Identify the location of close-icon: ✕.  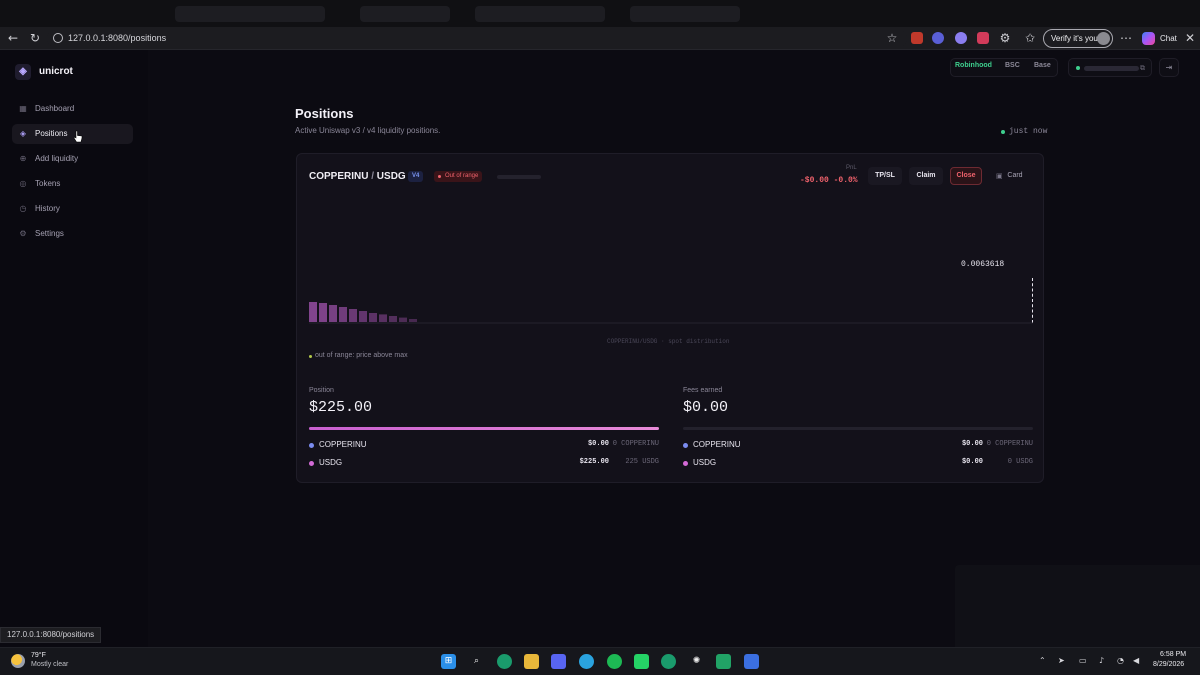
(1190, 38).